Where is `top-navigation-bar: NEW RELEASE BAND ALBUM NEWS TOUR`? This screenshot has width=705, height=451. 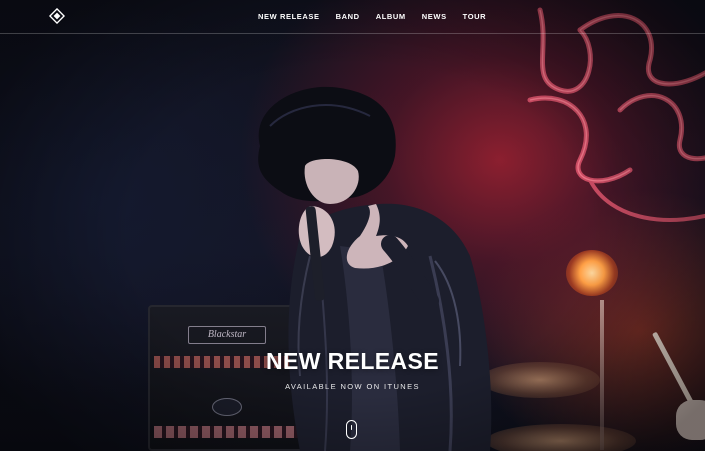
top-navigation-bar: NEW RELEASE BAND ALBUM NEWS TOUR is located at coordinates (352, 17).